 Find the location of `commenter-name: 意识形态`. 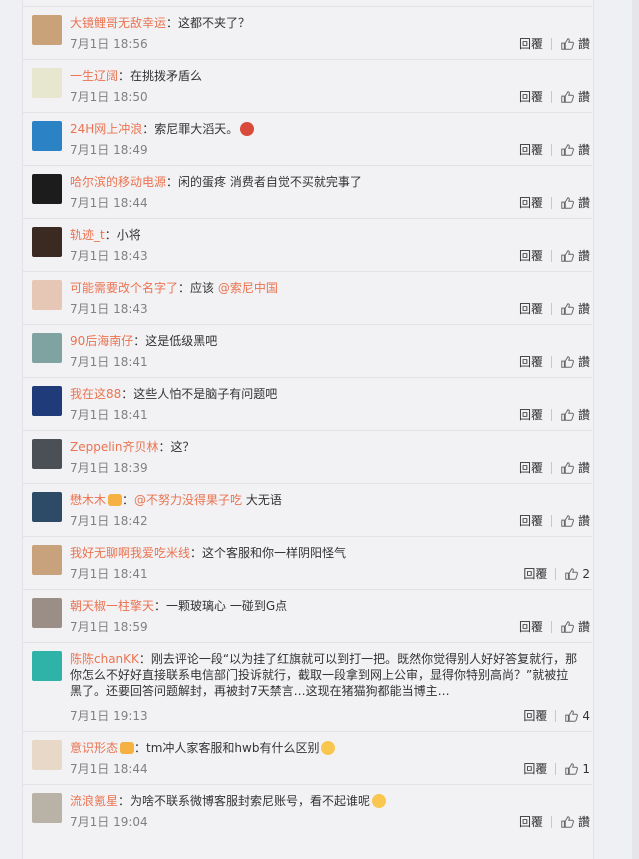

commenter-name: 意识形态 is located at coordinates (94, 748).